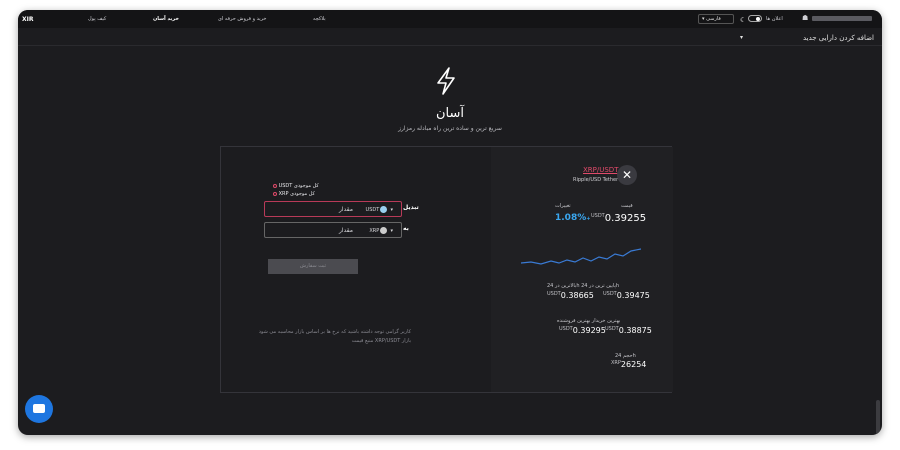 The image size is (900, 450). I want to click on theme-toggle, so click(755, 18).